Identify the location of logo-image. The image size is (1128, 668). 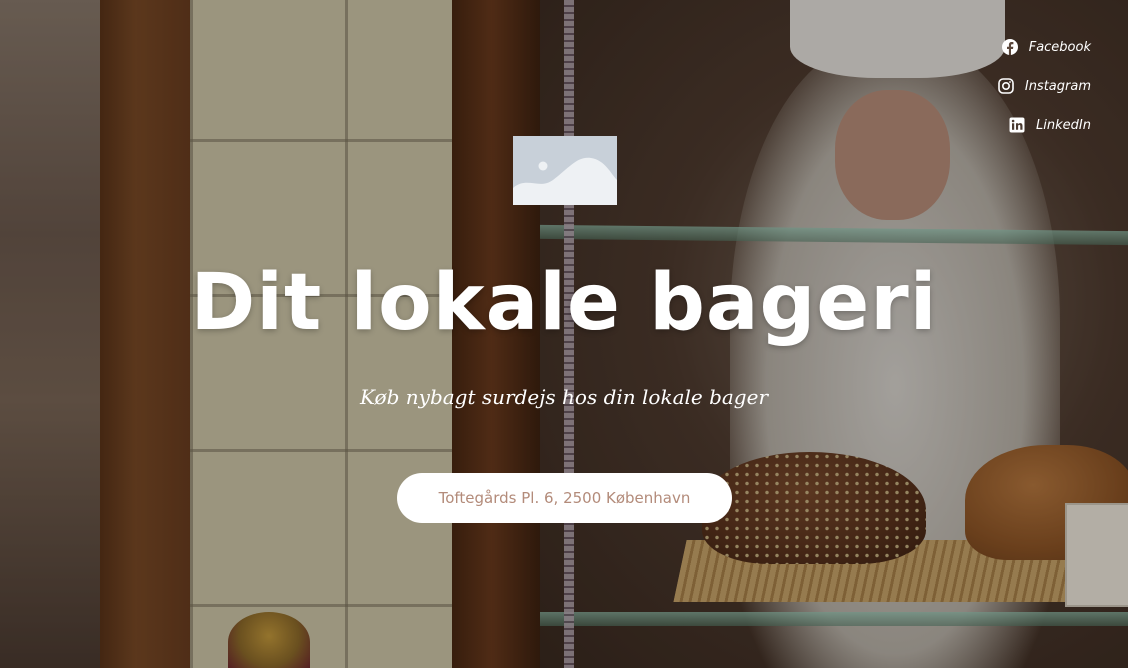
(565, 170).